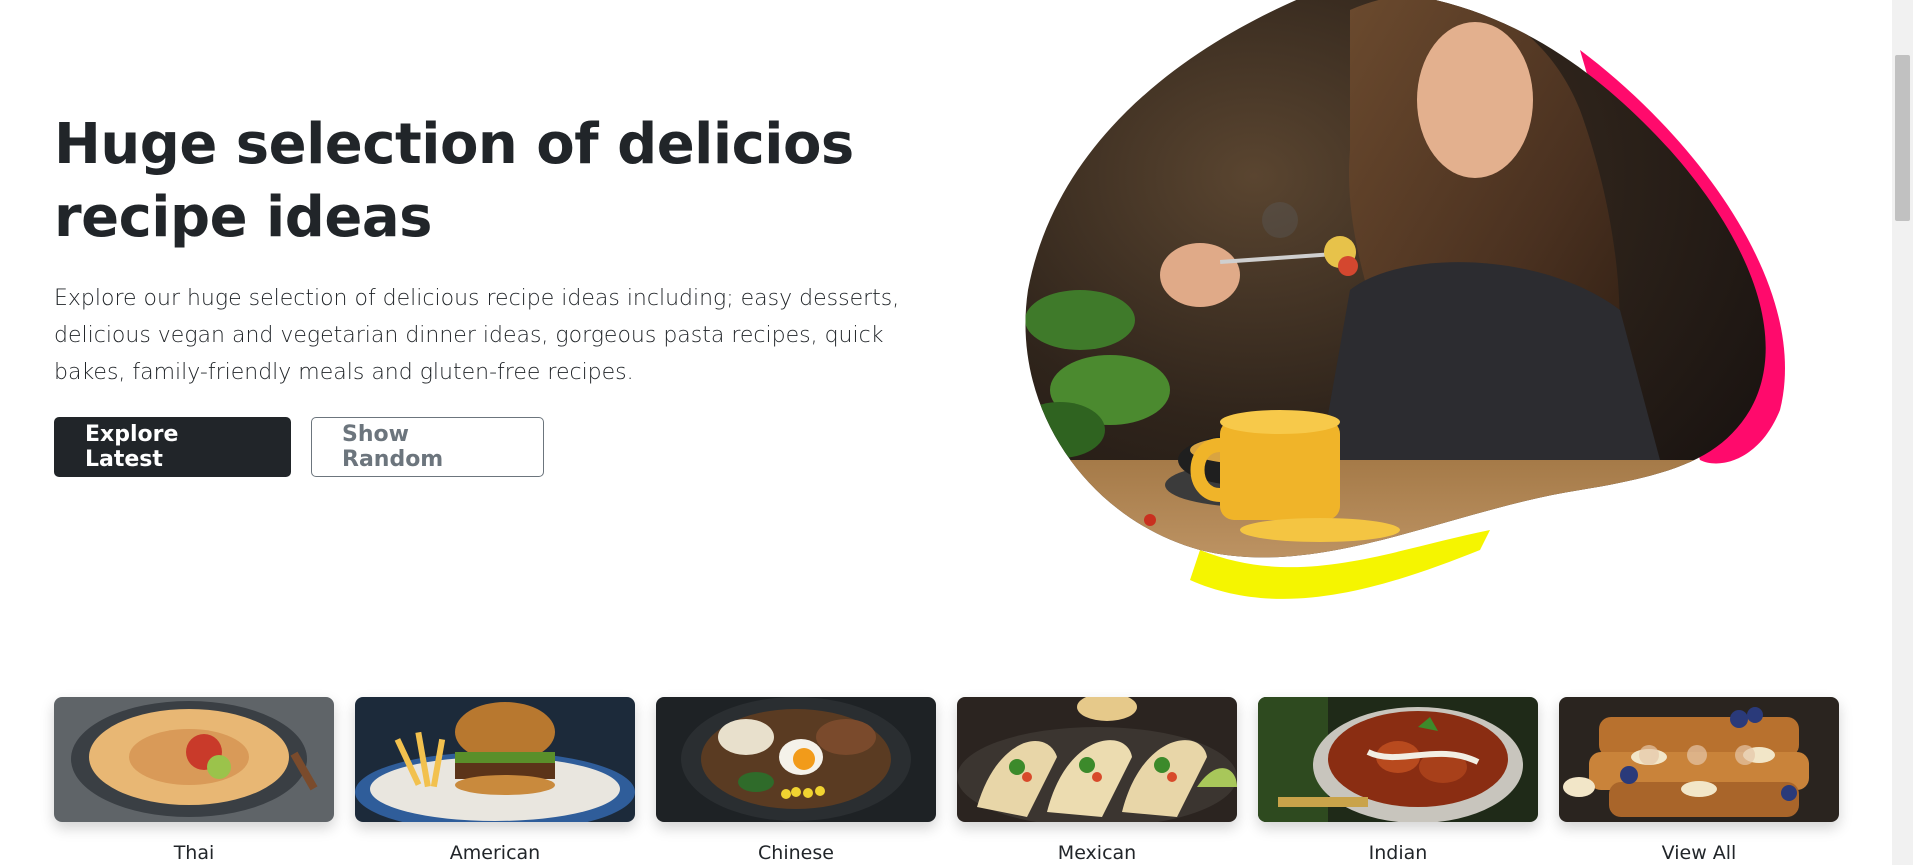 This screenshot has width=1913, height=865. Describe the element at coordinates (454, 144) in the screenshot. I see `hero-title-line-1: Huge selection of delicios` at that location.